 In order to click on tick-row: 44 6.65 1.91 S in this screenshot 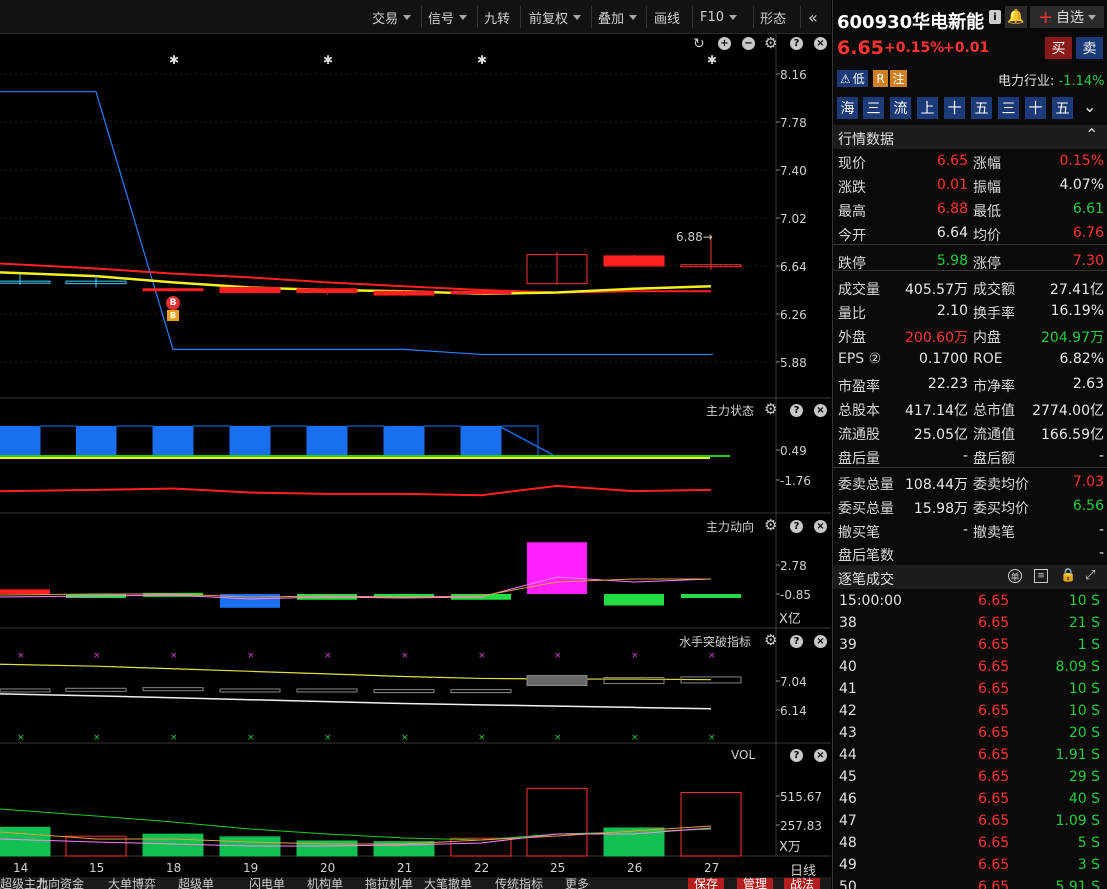, I will do `click(970, 756)`.